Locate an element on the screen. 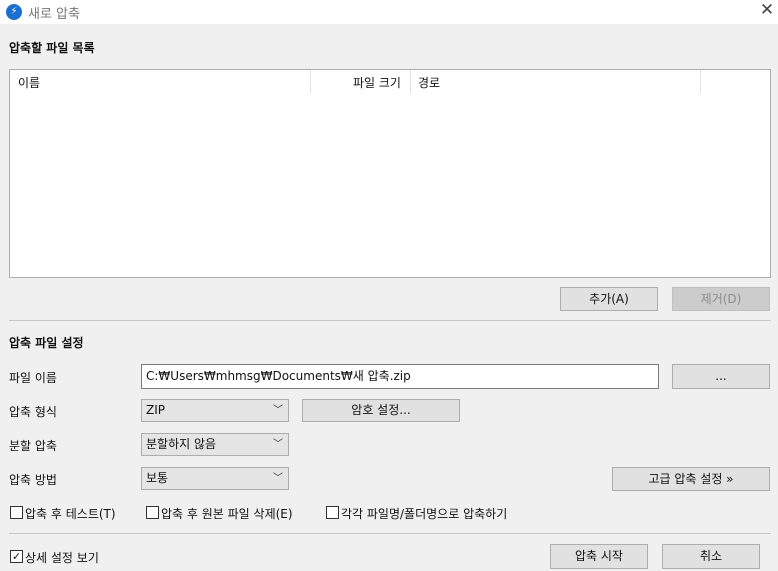 The width and height of the screenshot is (778, 571). each-file-checkbox is located at coordinates (332, 512).